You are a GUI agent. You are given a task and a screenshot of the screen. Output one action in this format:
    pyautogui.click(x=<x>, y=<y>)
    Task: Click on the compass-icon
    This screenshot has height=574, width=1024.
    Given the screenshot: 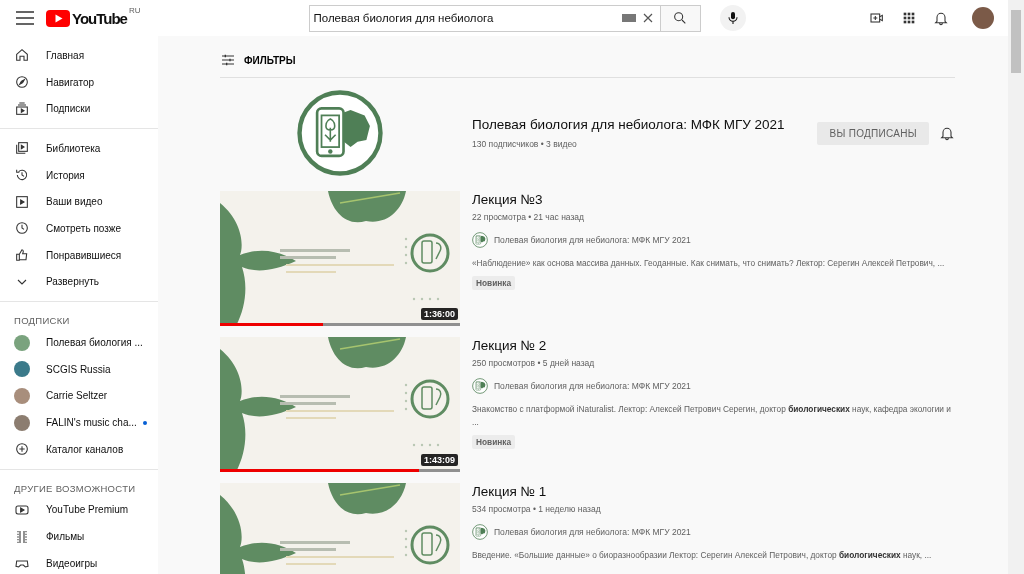 What is the action you would take?
    pyautogui.click(x=22, y=82)
    